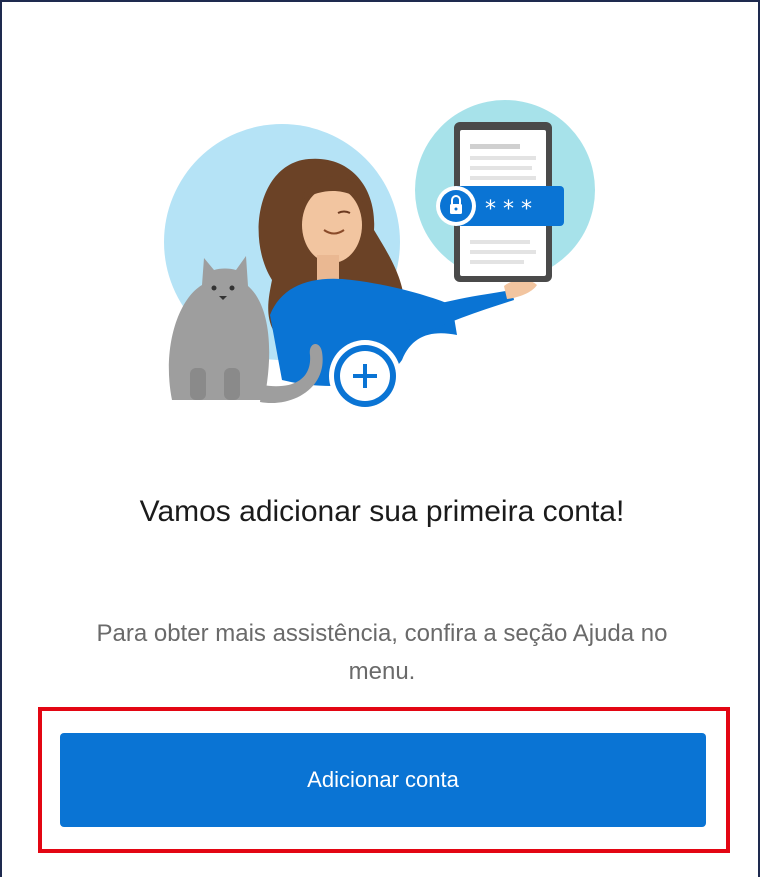  I want to click on onboarding-title: Vamos adicionar sua primeira conta!, so click(382, 511).